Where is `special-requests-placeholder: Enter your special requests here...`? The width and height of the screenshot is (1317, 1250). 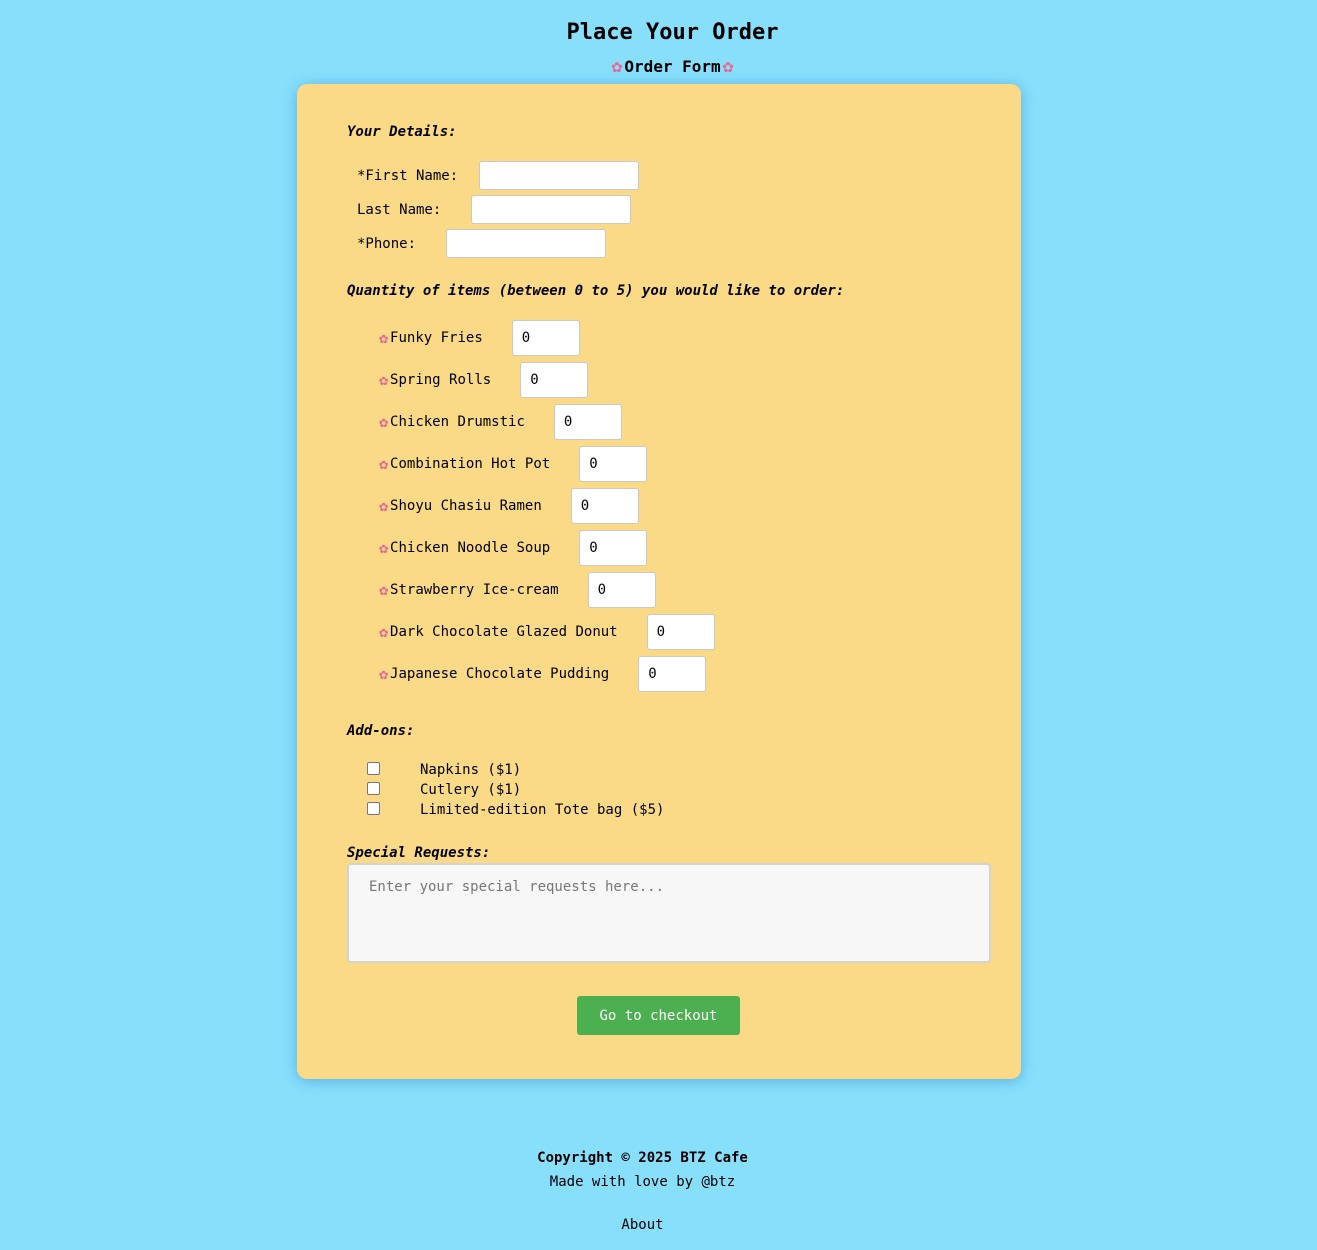 special-requests-placeholder: Enter your special requests here... is located at coordinates (517, 887).